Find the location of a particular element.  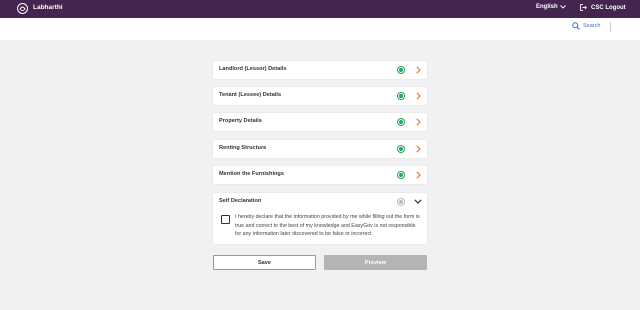

section-label: Mention the Furnishings is located at coordinates (251, 174).